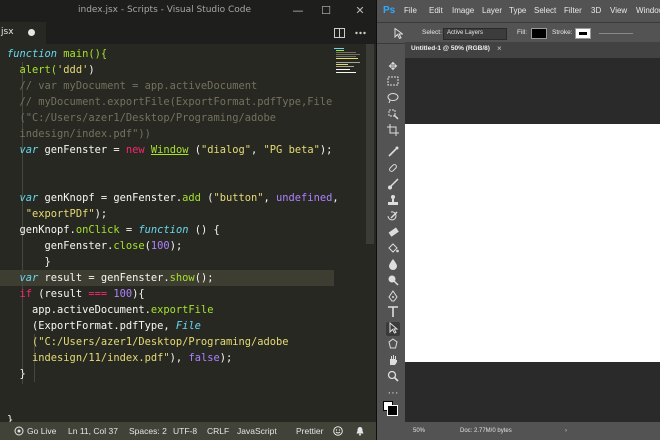 This screenshot has height=440, width=660. I want to click on restore-button: ☐, so click(326, 11).